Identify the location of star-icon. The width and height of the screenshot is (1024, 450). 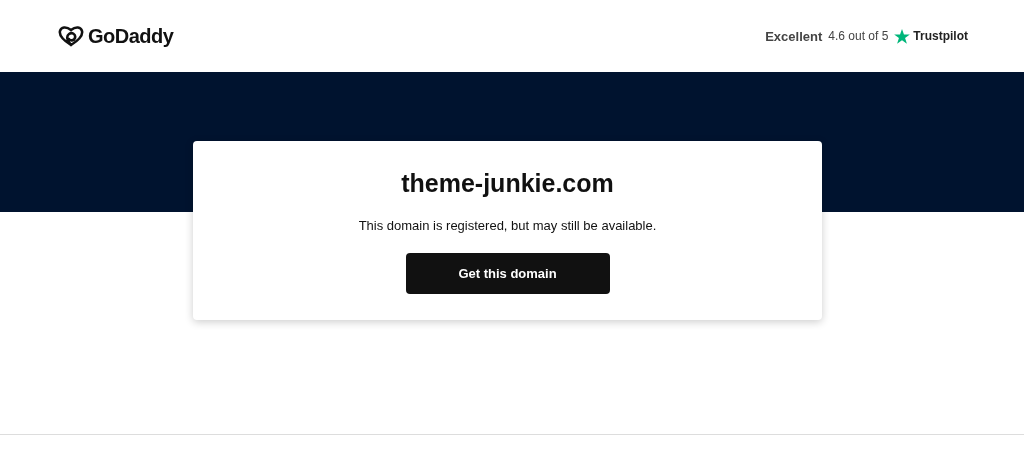
(902, 36).